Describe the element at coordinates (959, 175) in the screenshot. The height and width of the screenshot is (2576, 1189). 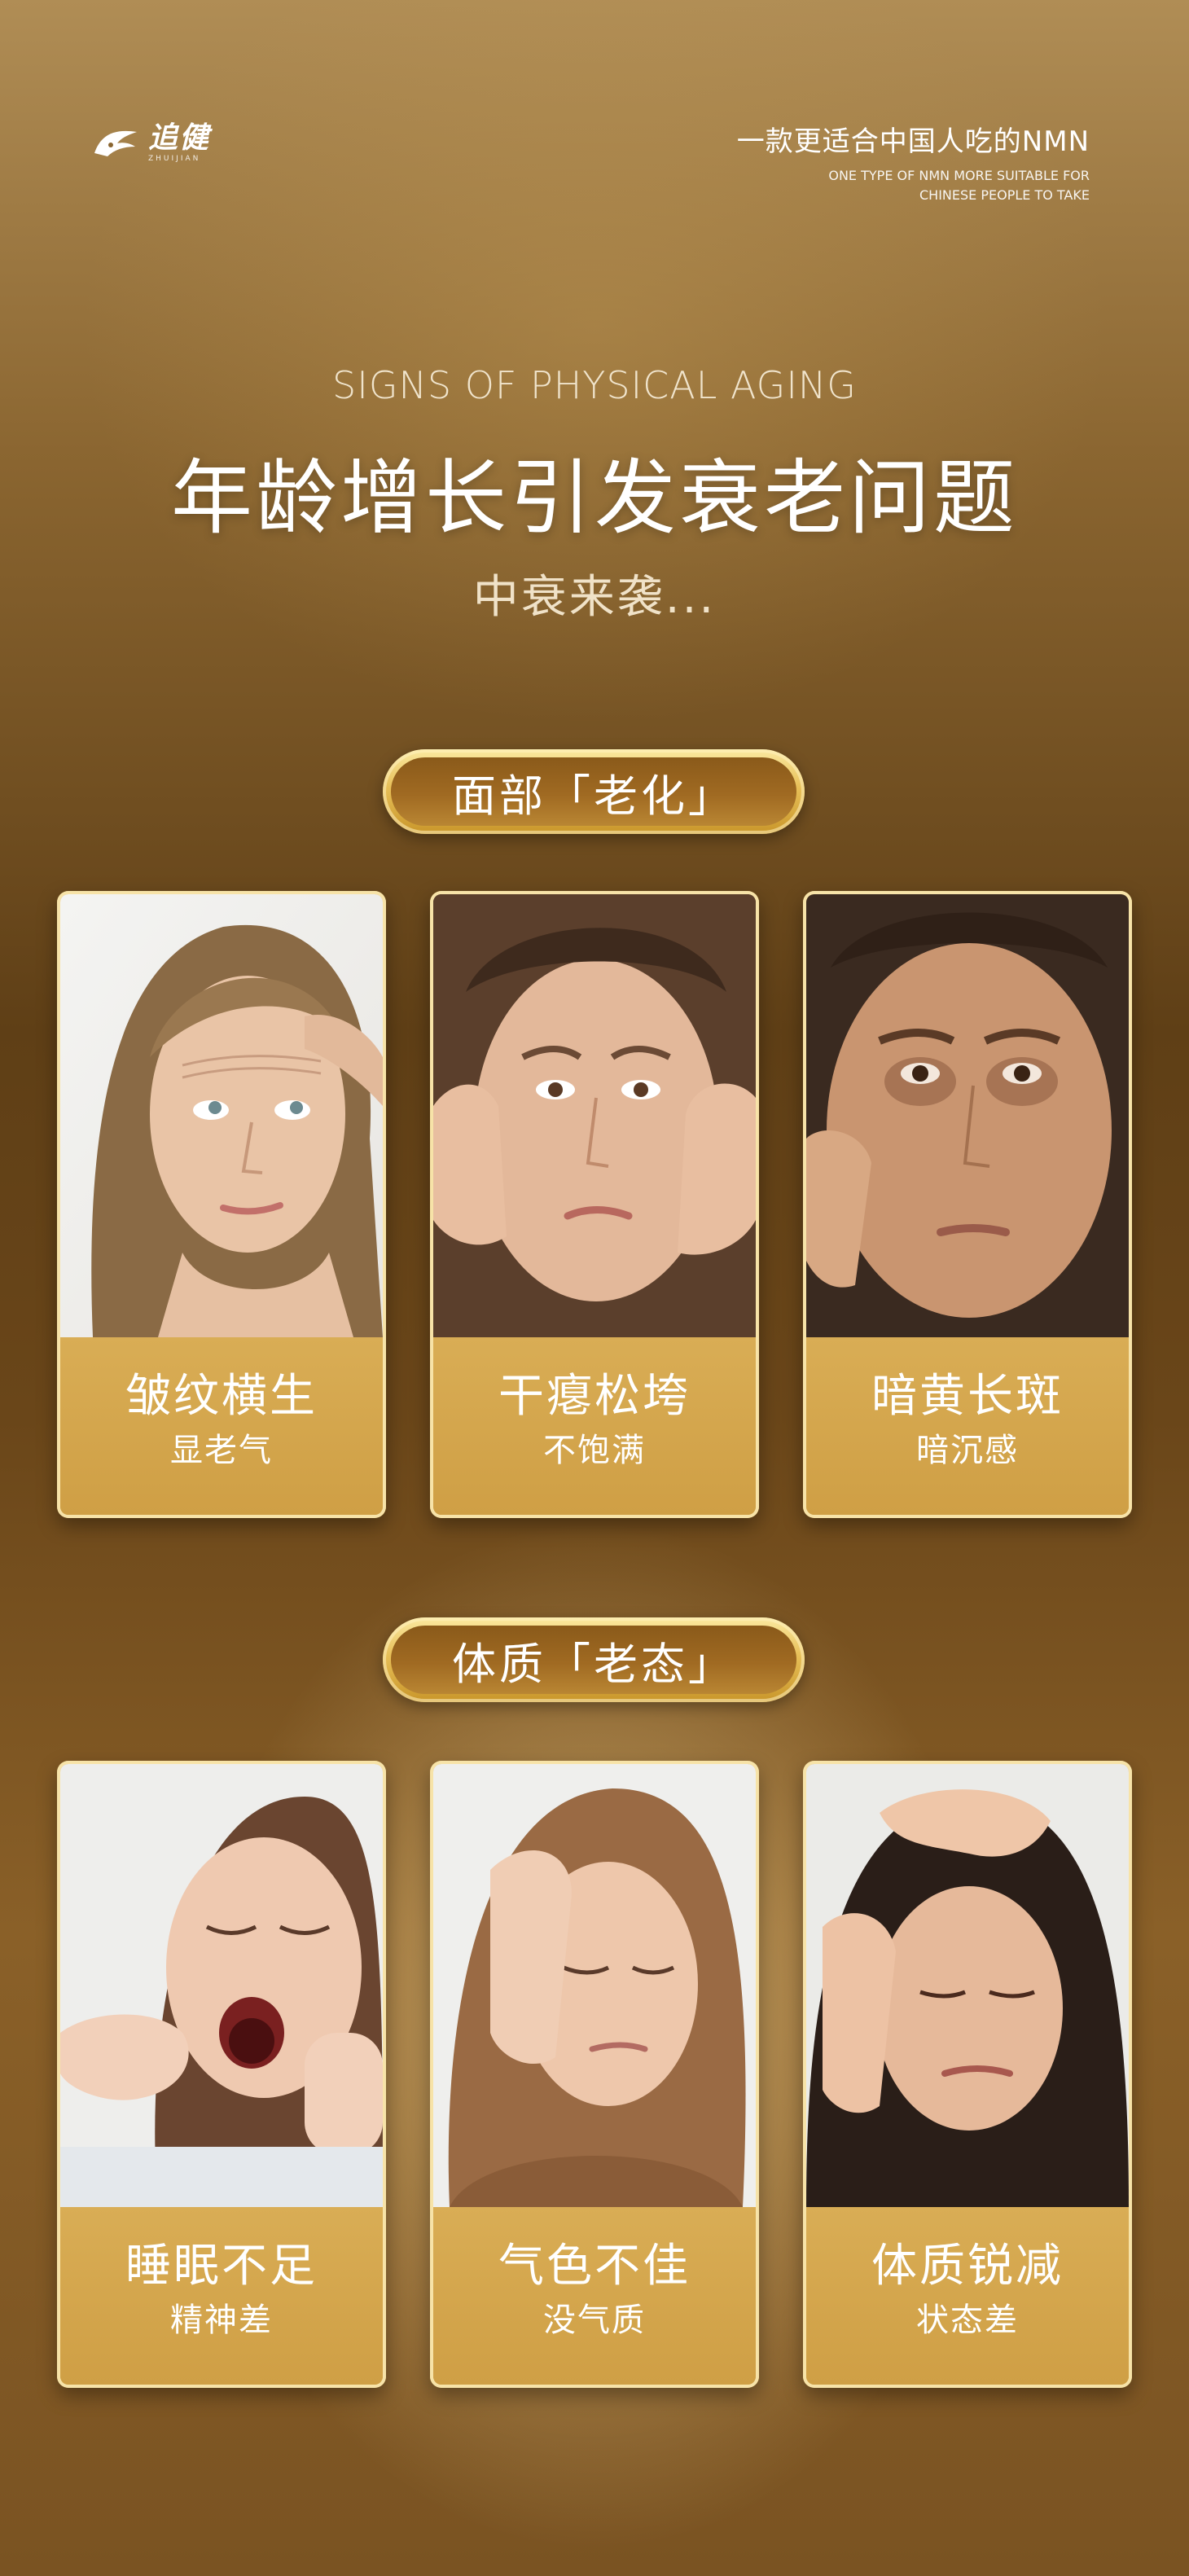
I see `tagline-en-line1: ONE TYPE OF NMN MORE SUITABLE FOR` at that location.